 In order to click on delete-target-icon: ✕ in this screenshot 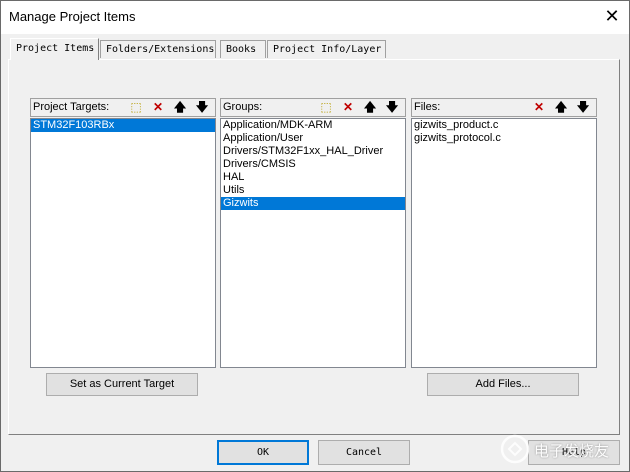, I will do `click(158, 107)`.